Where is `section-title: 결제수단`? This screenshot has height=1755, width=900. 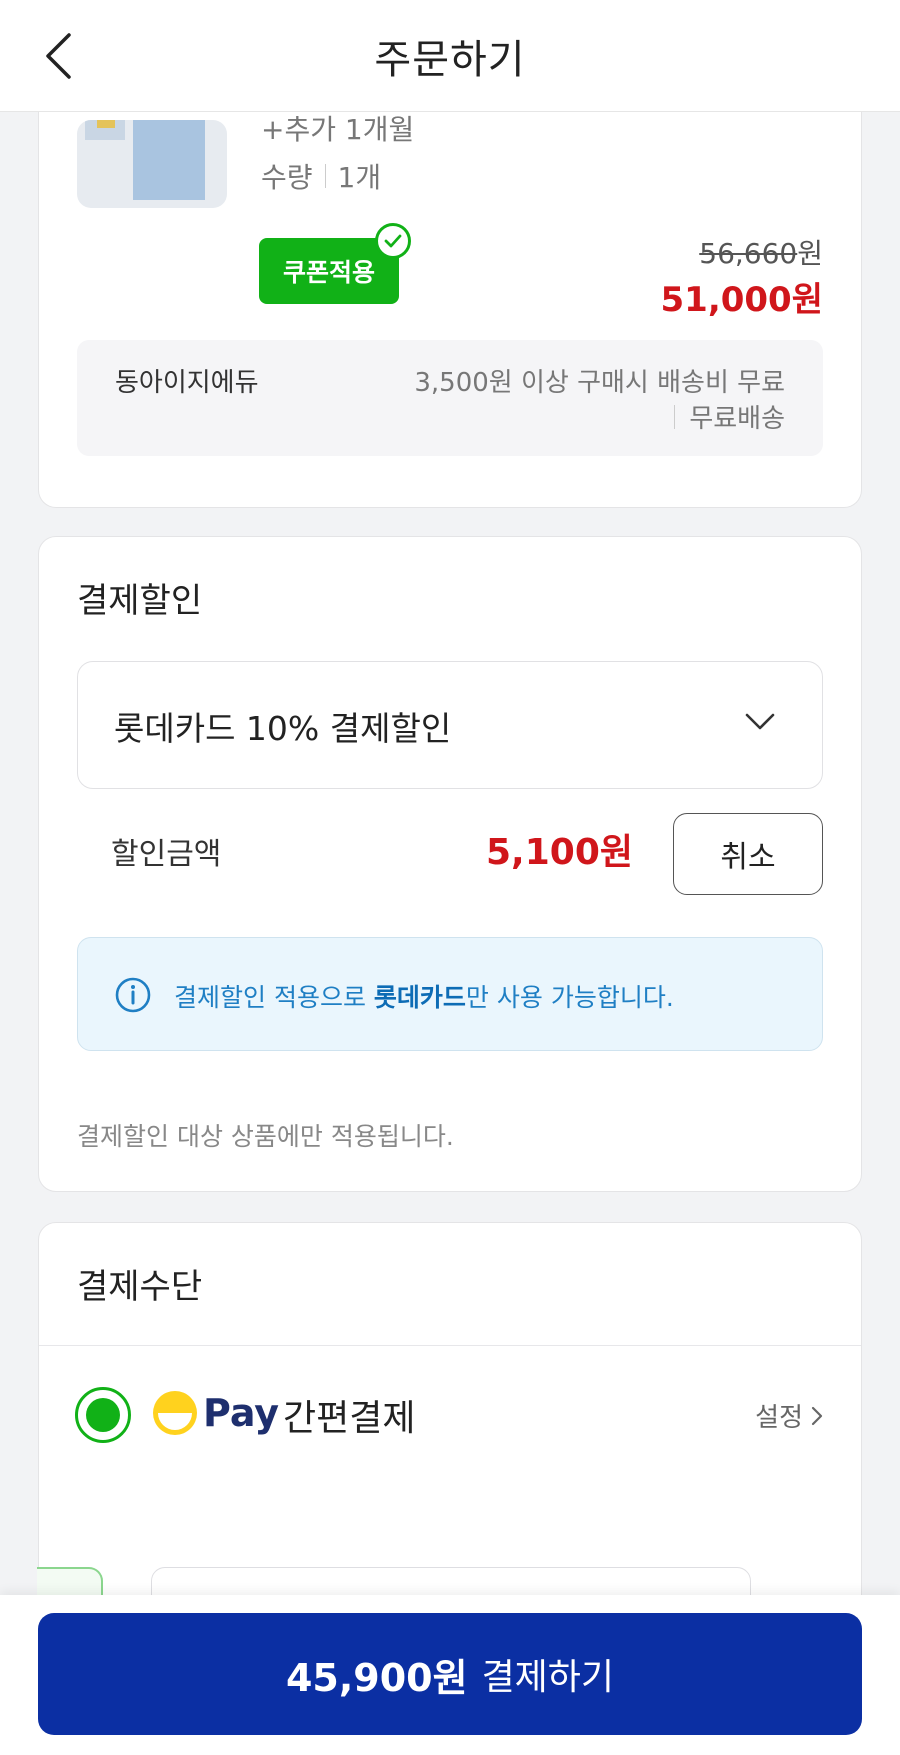 section-title: 결제수단 is located at coordinates (140, 1287).